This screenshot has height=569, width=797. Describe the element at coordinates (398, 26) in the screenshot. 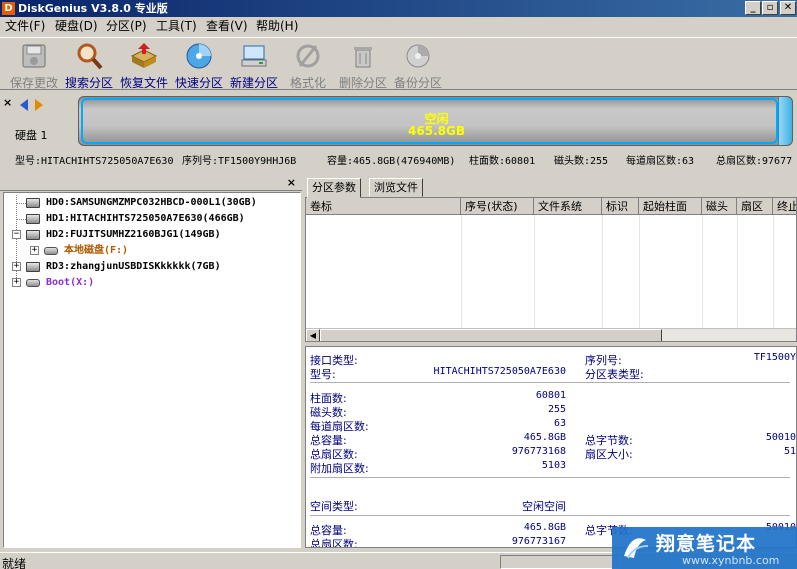

I see `menu-bar: 文件(F) 硬盘(D) 分区(P) 工具(T) 查看(V) 帮助(H)` at that location.